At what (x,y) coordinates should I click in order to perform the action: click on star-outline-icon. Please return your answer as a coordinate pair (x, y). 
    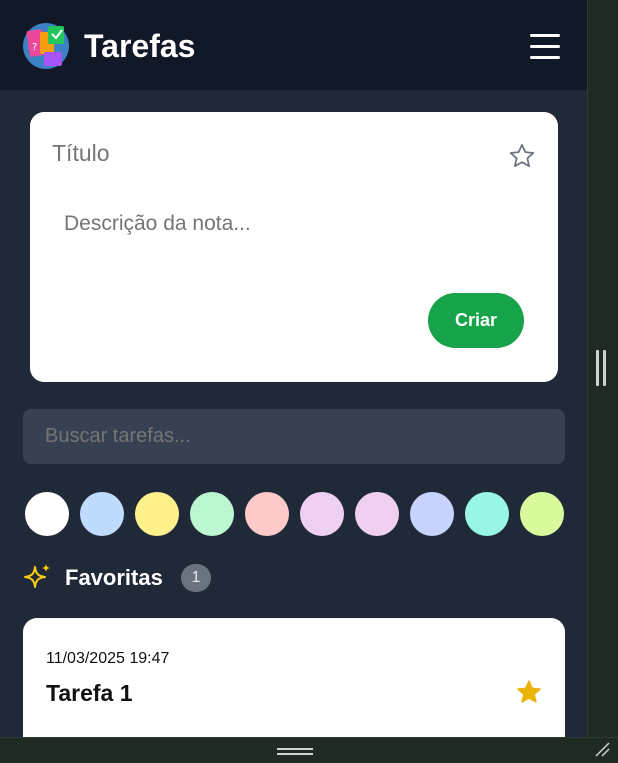
    Looking at the image, I should click on (522, 156).